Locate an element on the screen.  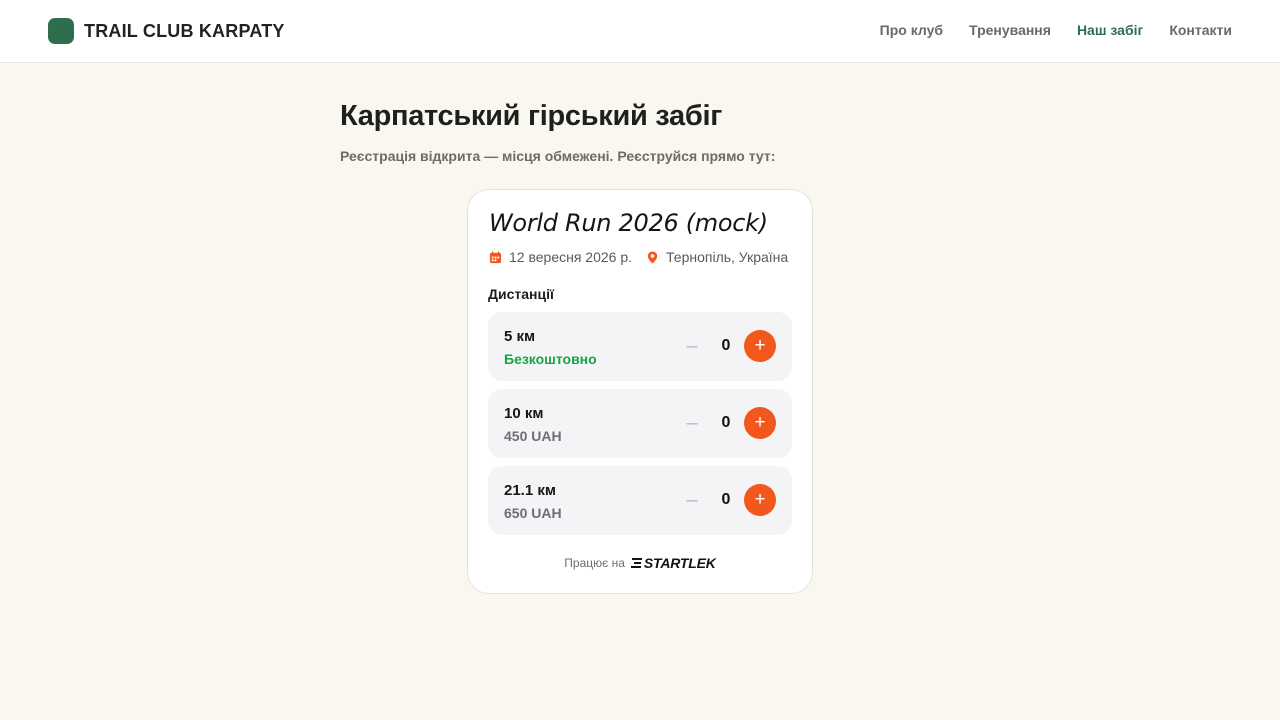
distance-name: 5 км is located at coordinates (520, 336).